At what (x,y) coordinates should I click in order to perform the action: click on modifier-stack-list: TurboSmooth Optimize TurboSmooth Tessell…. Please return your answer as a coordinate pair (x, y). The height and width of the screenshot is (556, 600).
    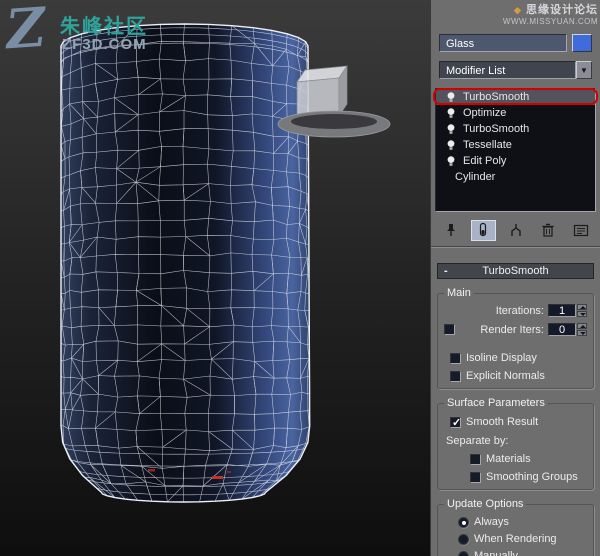
    Looking at the image, I should click on (515, 150).